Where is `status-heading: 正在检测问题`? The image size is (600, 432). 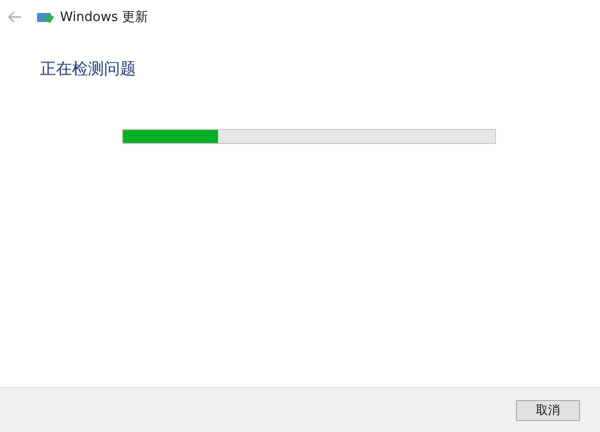 status-heading: 正在检测问题 is located at coordinates (88, 69).